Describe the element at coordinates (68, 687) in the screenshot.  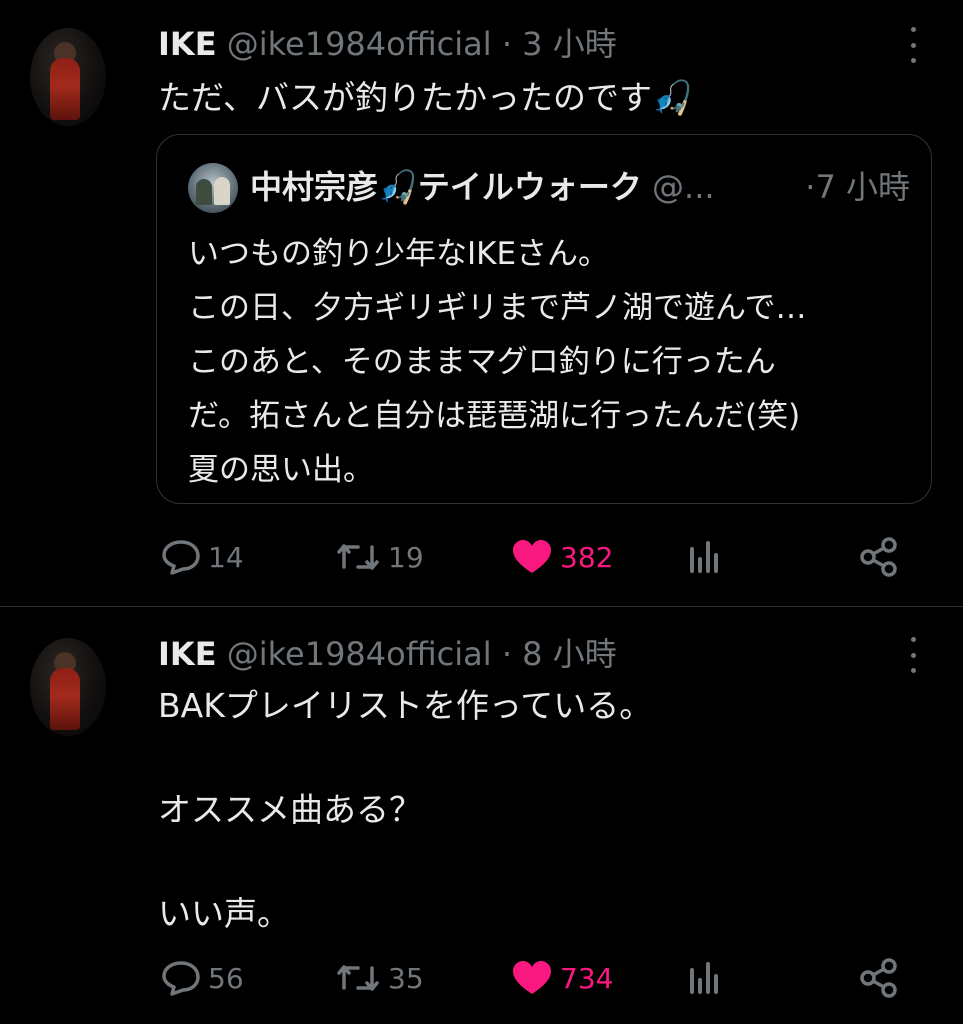
I see `avatar` at that location.